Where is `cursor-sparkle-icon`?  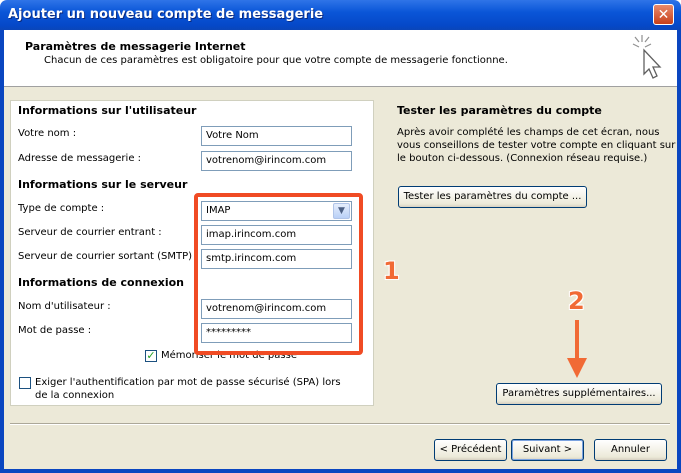
cursor-sparkle-icon is located at coordinates (647, 57).